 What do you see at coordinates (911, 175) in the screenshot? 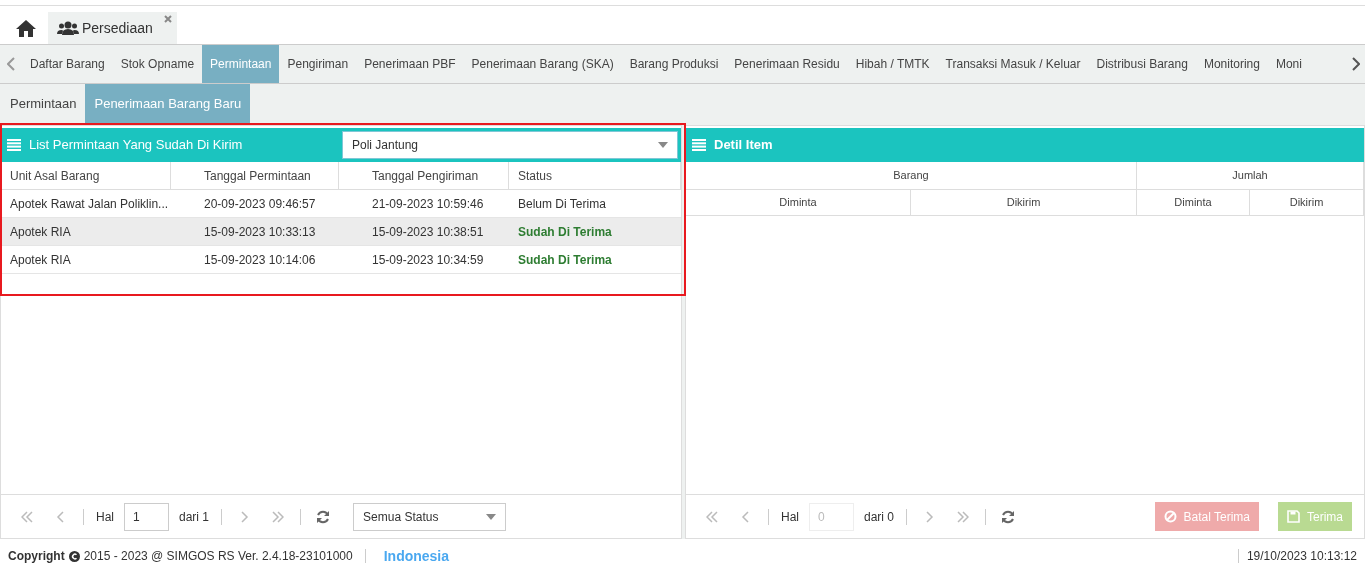
I see `column-header: Barang` at bounding box center [911, 175].